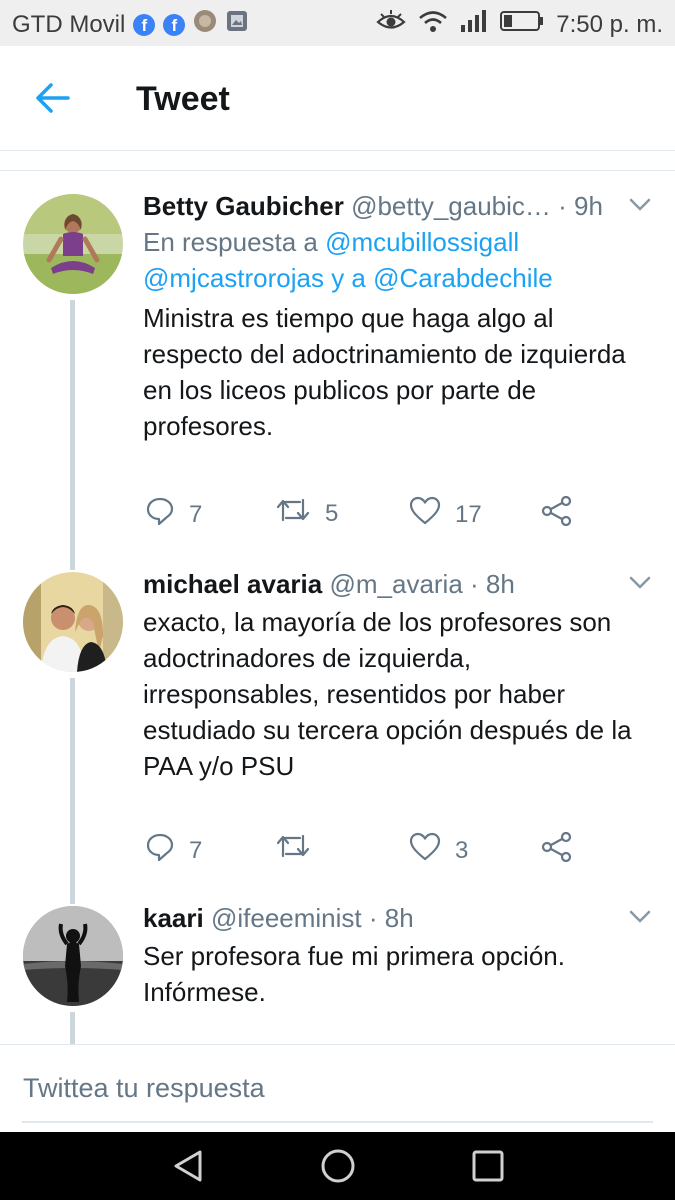 The height and width of the screenshot is (1200, 675). What do you see at coordinates (234, 242) in the screenshot?
I see `reply-prefix: En respuesta a` at bounding box center [234, 242].